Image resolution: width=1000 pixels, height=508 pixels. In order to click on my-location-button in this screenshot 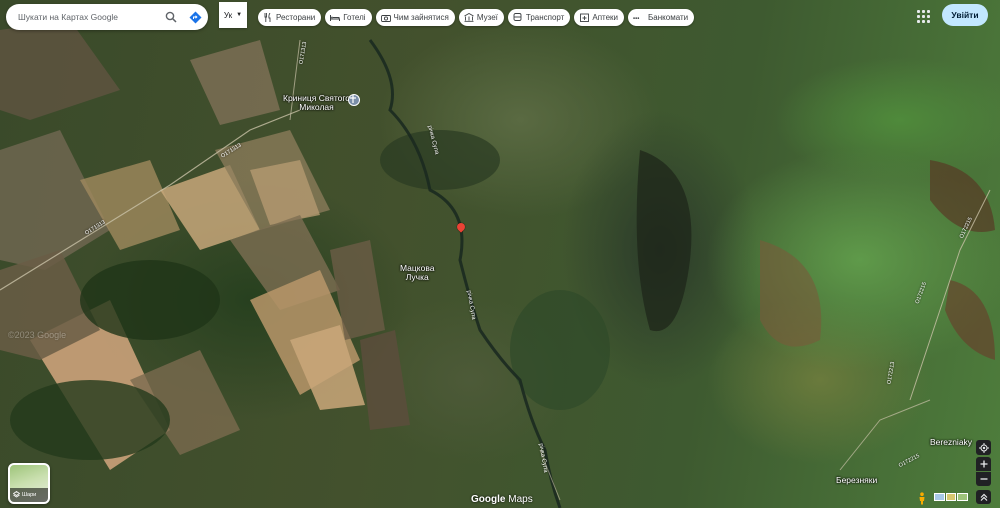, I will do `click(983, 447)`.